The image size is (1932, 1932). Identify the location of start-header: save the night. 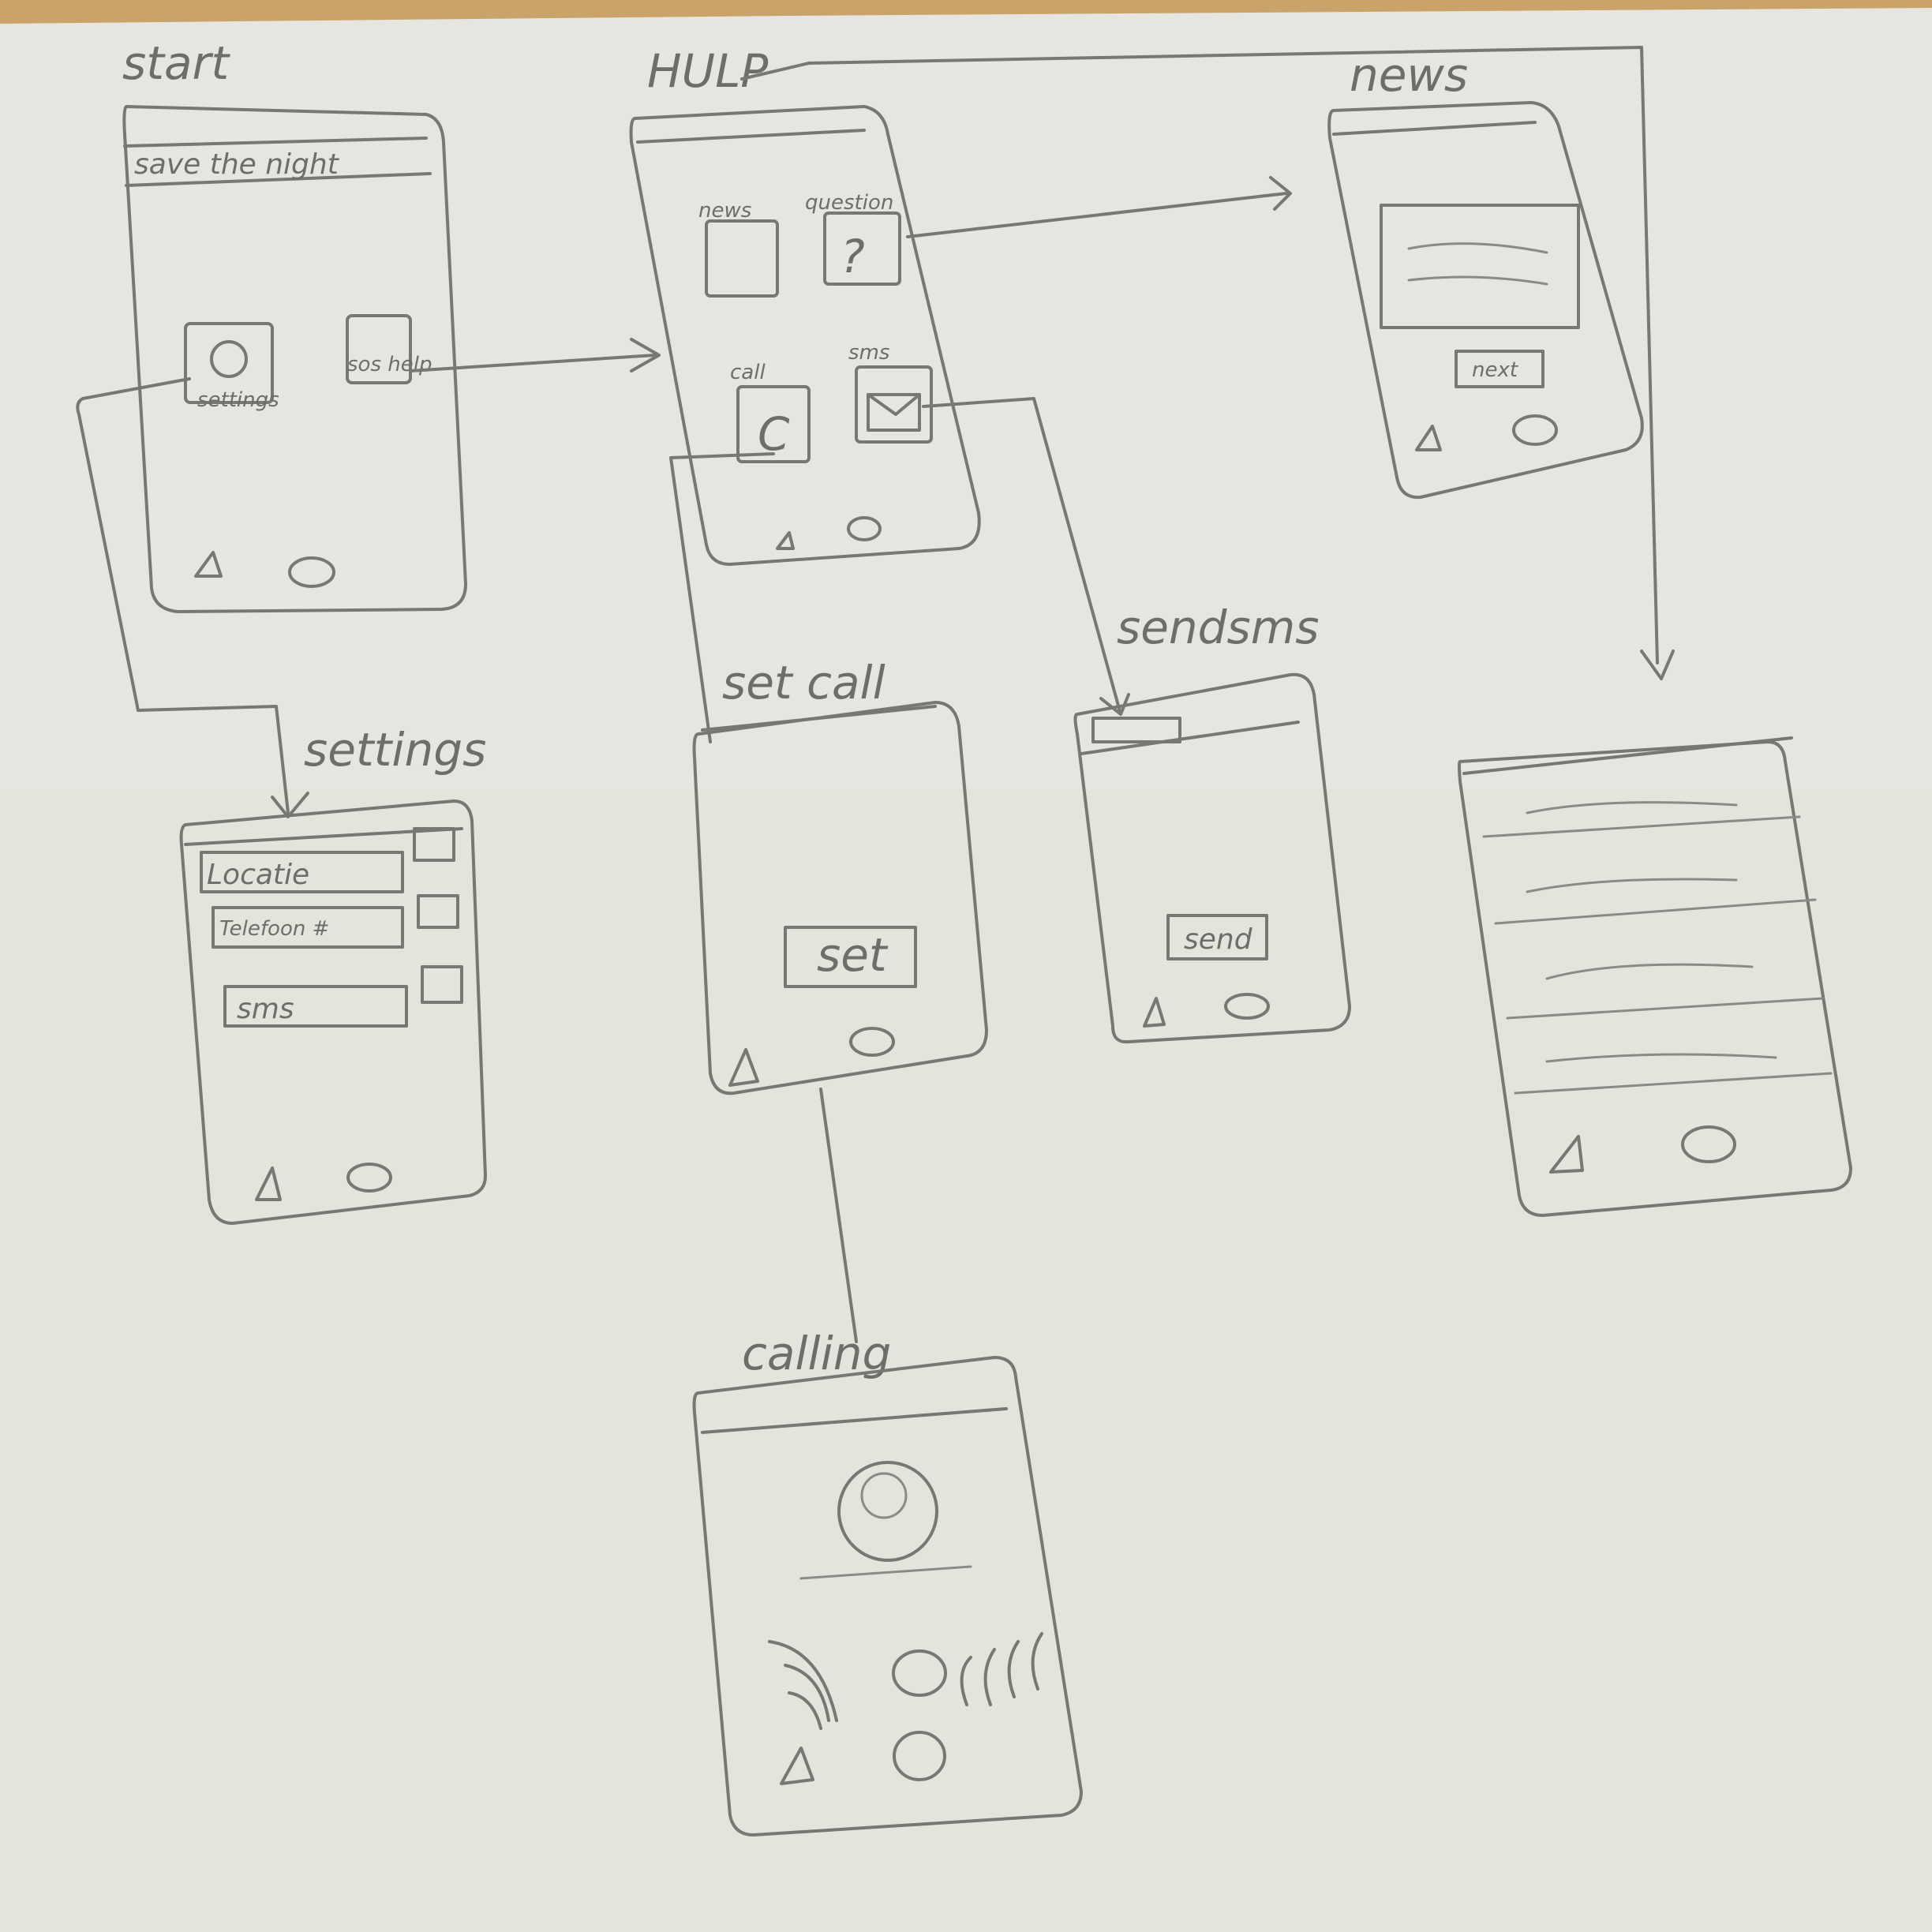
(237, 164).